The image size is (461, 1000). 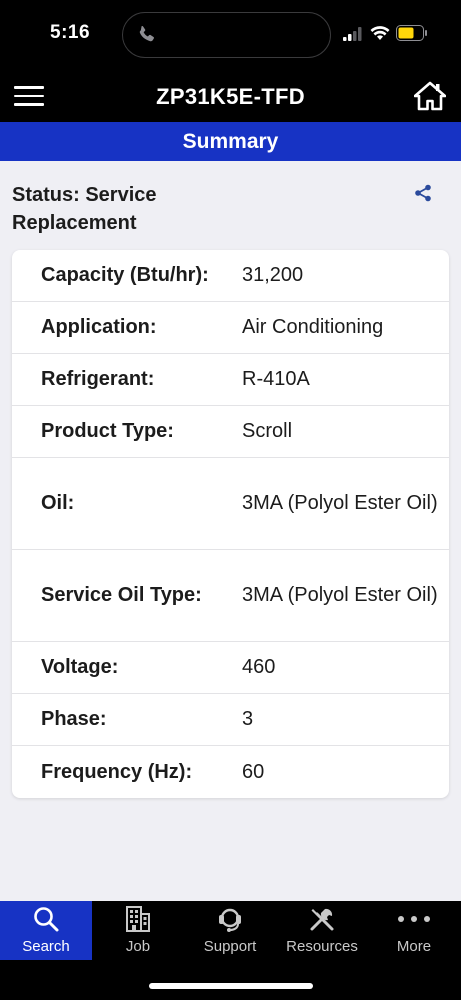 I want to click on spec-value: 60, so click(x=253, y=771).